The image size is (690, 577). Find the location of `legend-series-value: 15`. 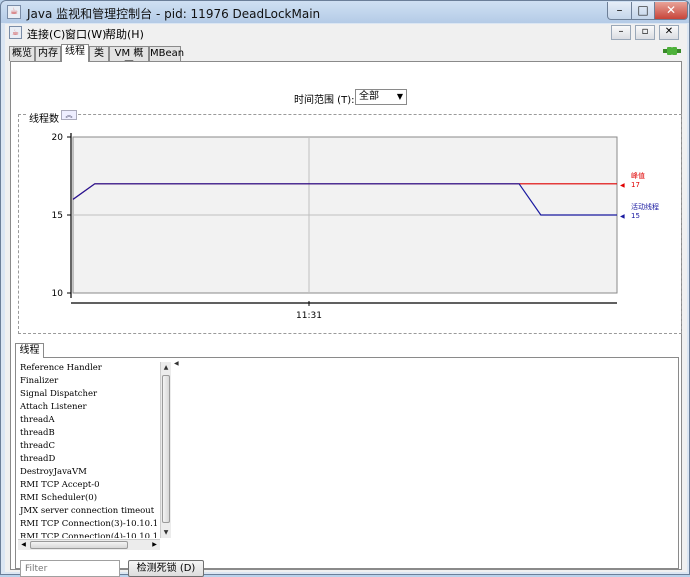

legend-series-value: 15 is located at coordinates (635, 216).